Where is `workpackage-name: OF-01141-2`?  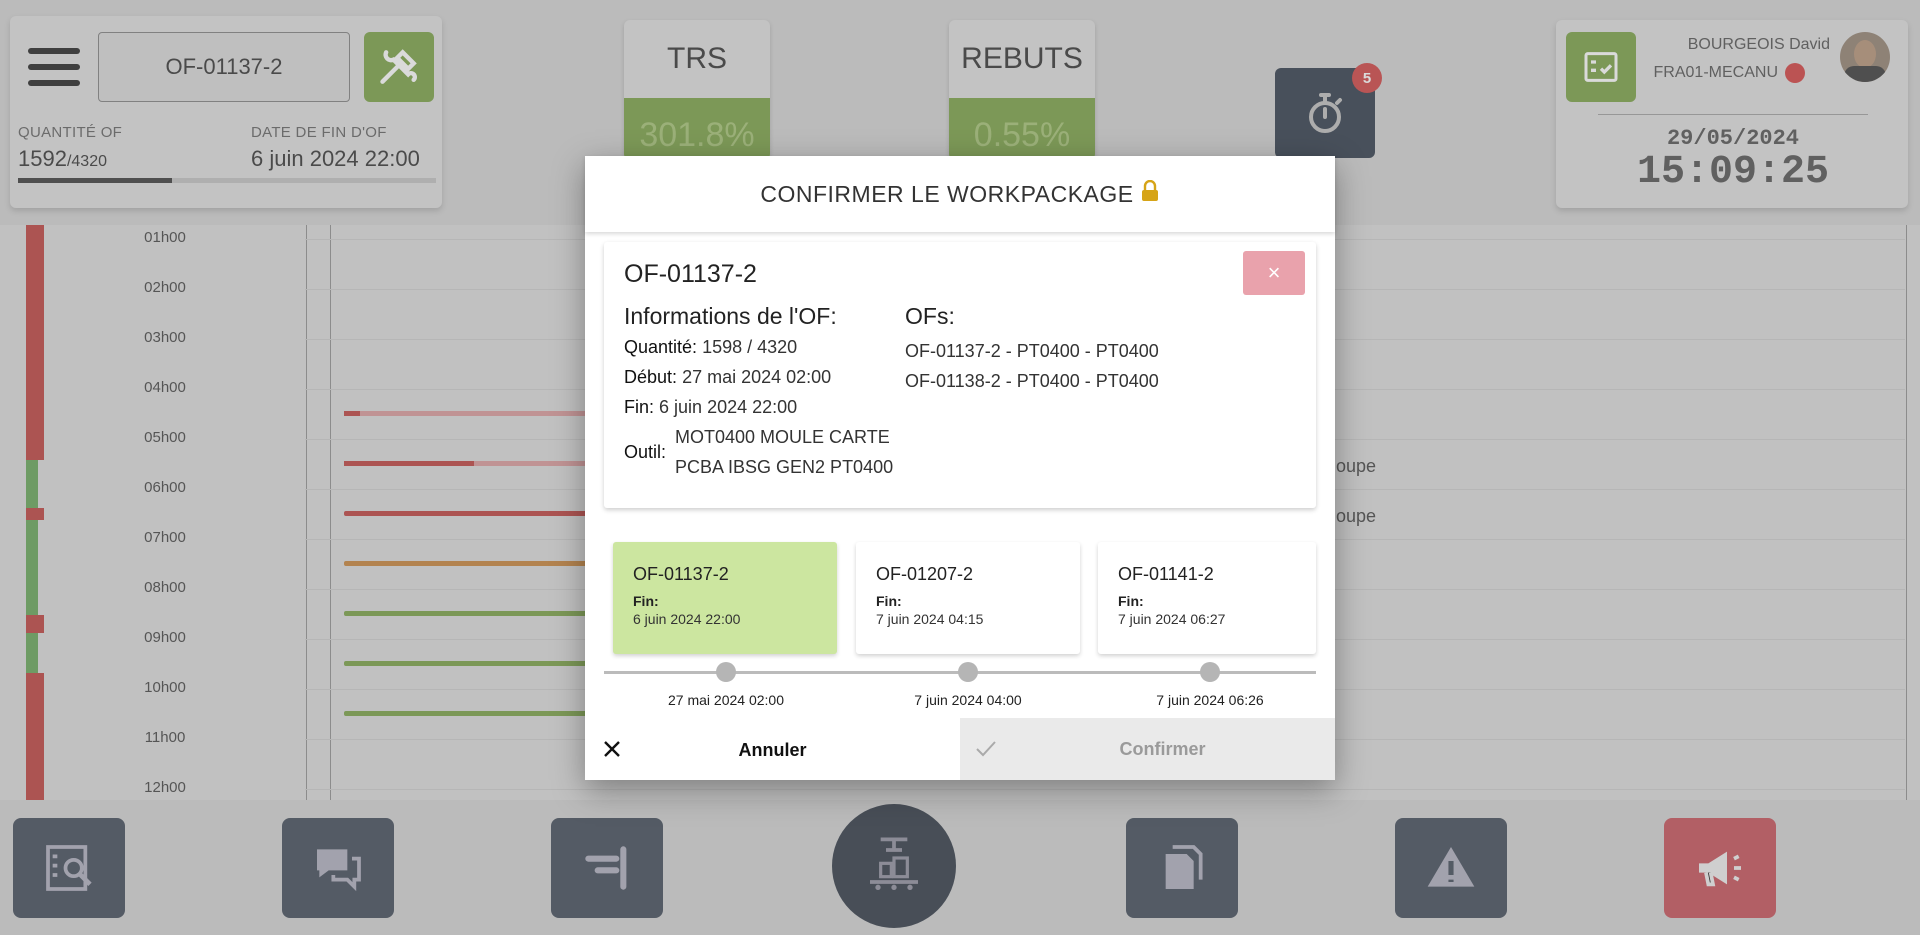
workpackage-name: OF-01141-2 is located at coordinates (1166, 574).